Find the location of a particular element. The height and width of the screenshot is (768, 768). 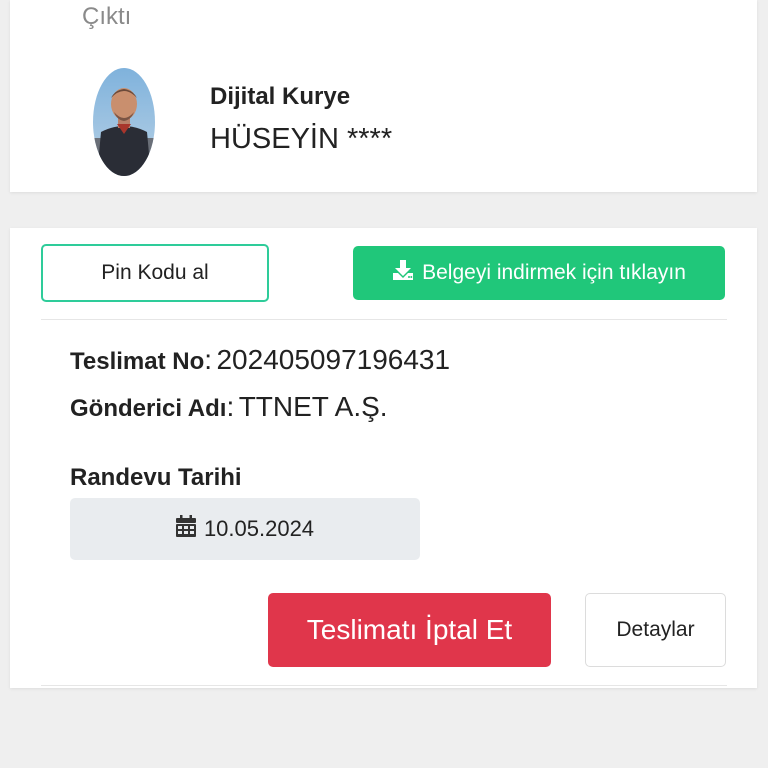

calendar-icon is located at coordinates (189, 529).